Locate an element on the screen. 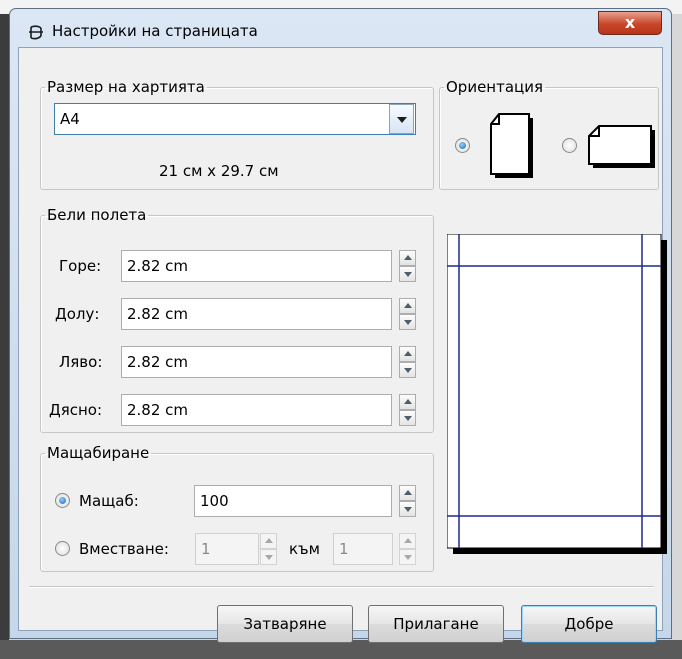  margin-left-label: Ляво: is located at coordinates (81, 362).